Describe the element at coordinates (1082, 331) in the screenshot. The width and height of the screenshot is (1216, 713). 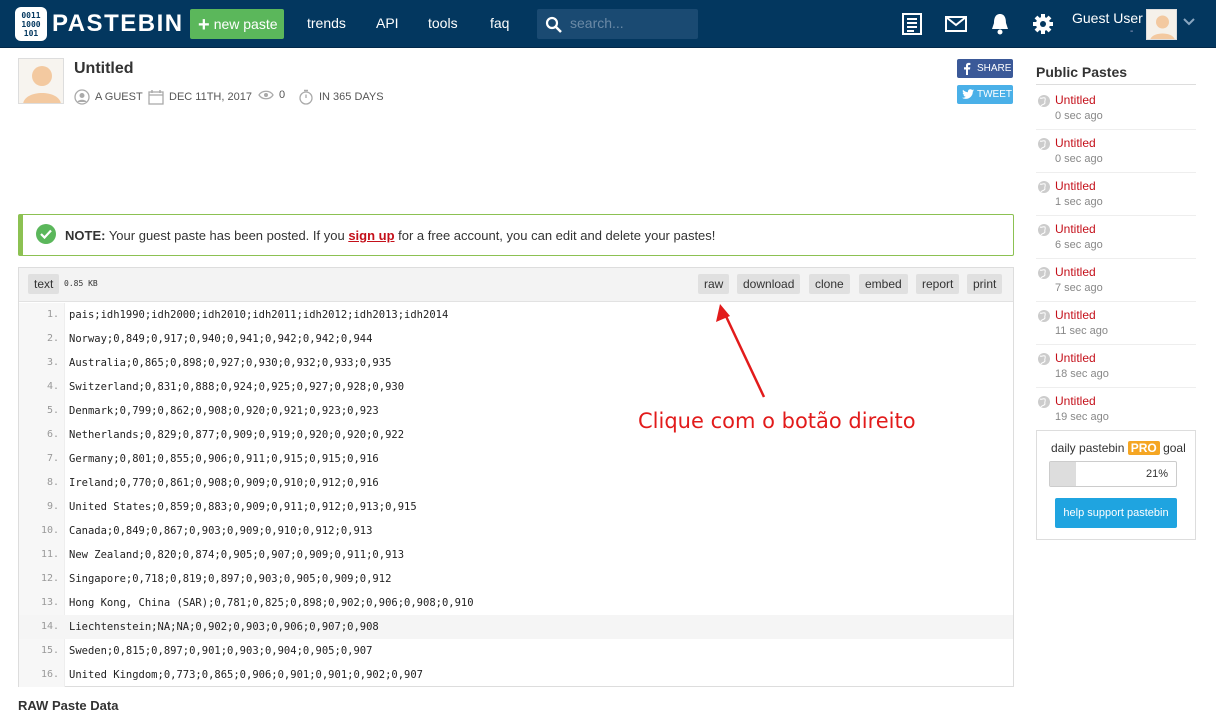
I see `public-paste-time: 11 sec ago` at that location.